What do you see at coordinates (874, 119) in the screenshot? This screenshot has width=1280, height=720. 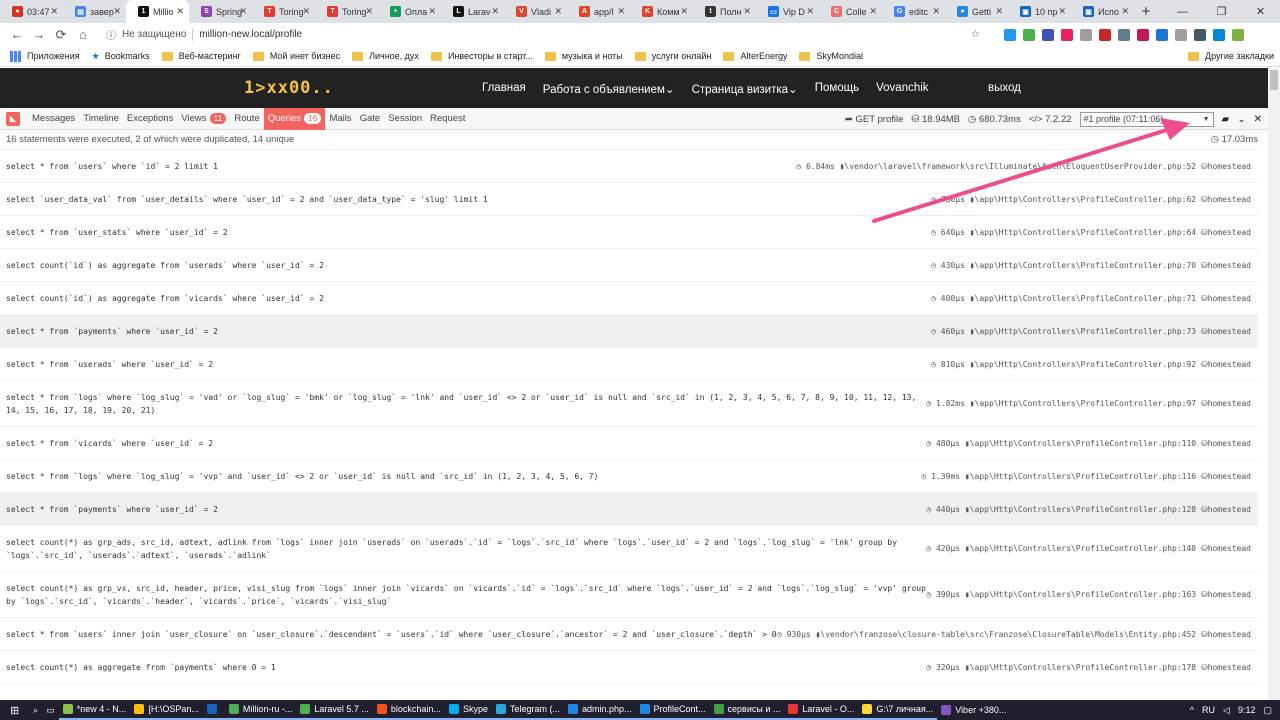 I see `request-indicator: ➦ GET profile` at bounding box center [874, 119].